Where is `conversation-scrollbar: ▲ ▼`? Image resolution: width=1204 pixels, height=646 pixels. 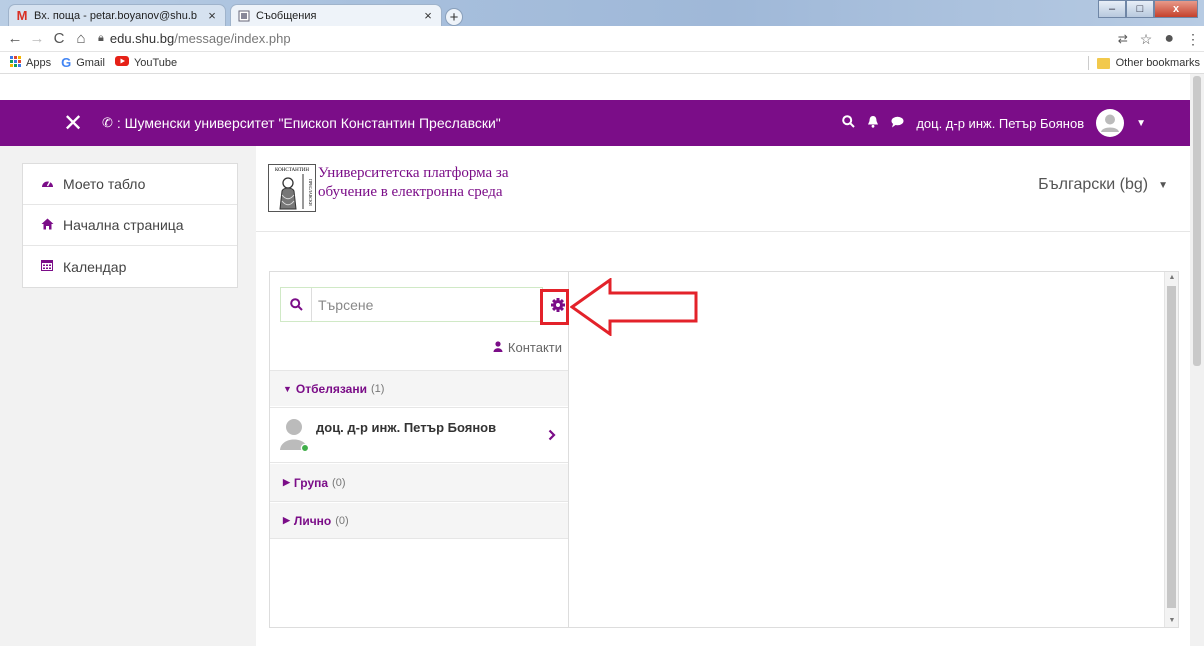 conversation-scrollbar: ▲ ▼ is located at coordinates (1171, 449).